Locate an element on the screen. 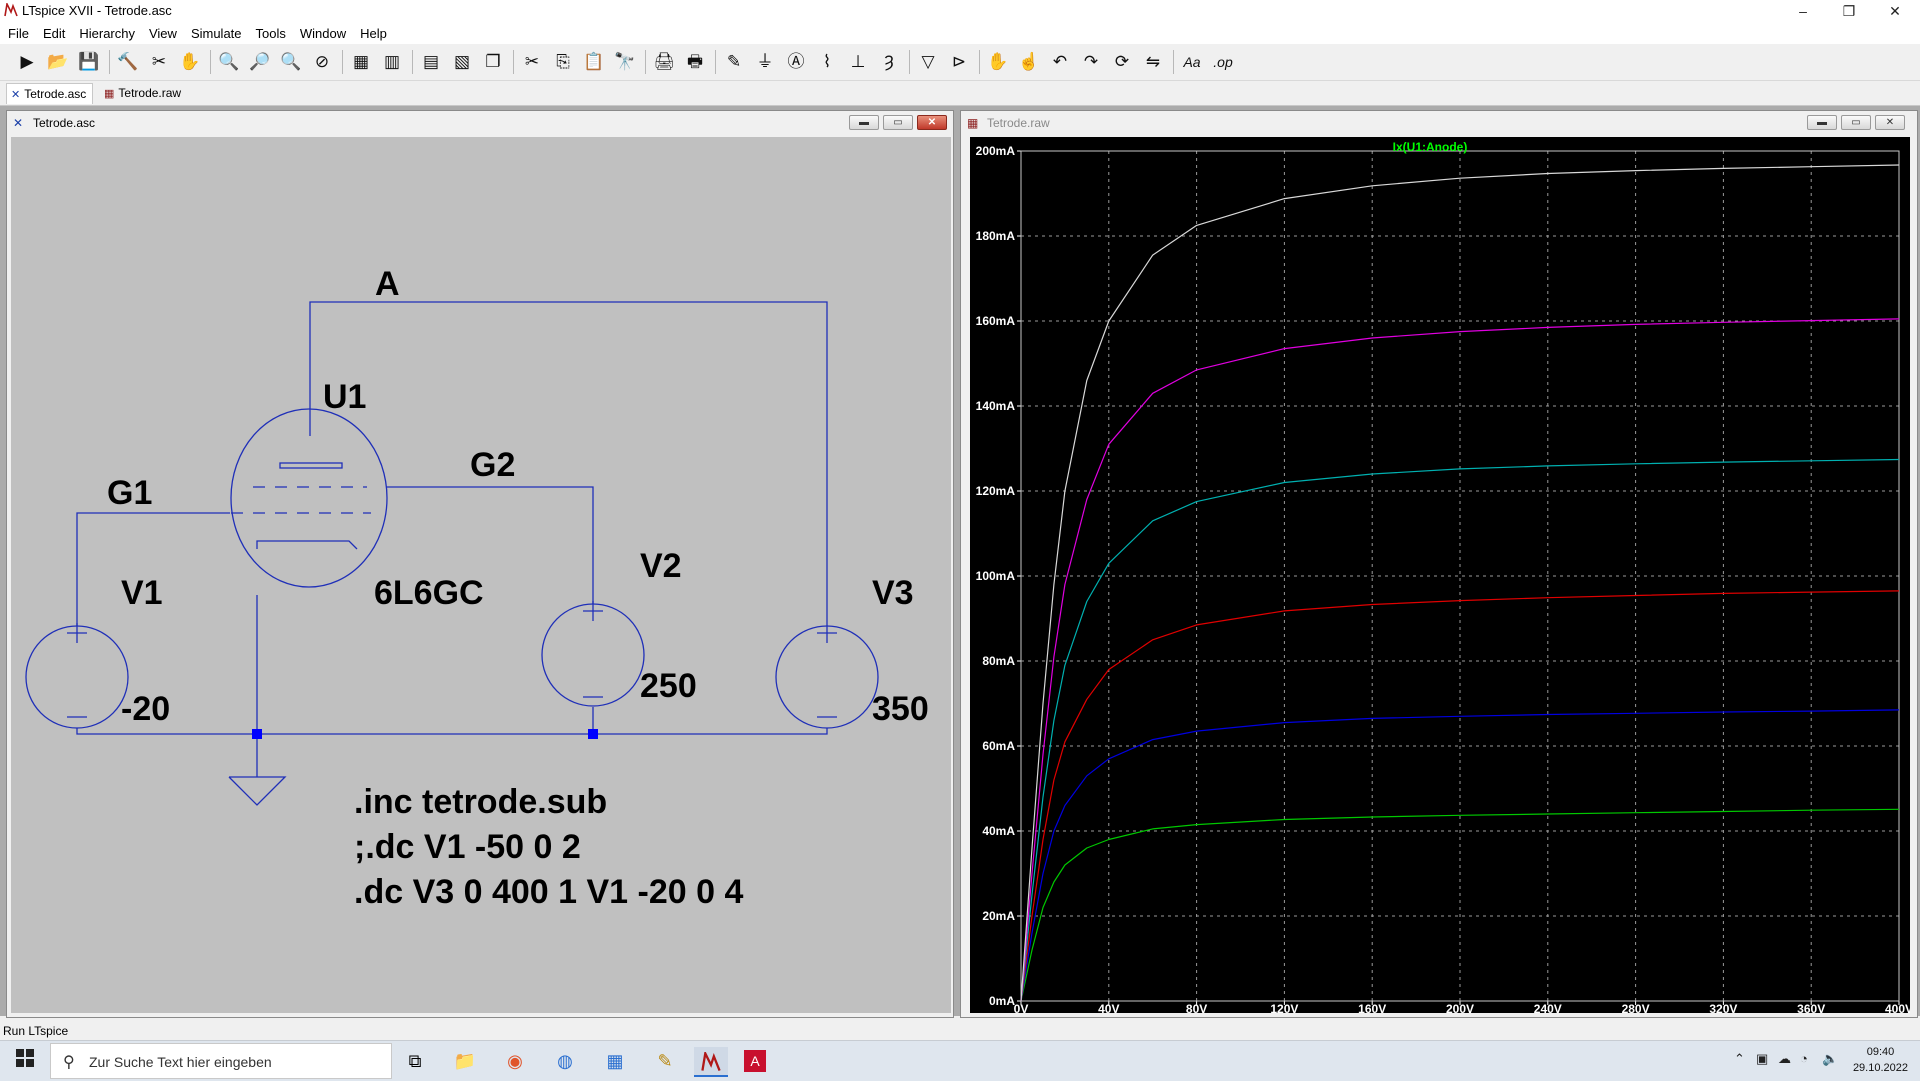 The width and height of the screenshot is (1920, 1081). menu-file: File is located at coordinates (17, 31).